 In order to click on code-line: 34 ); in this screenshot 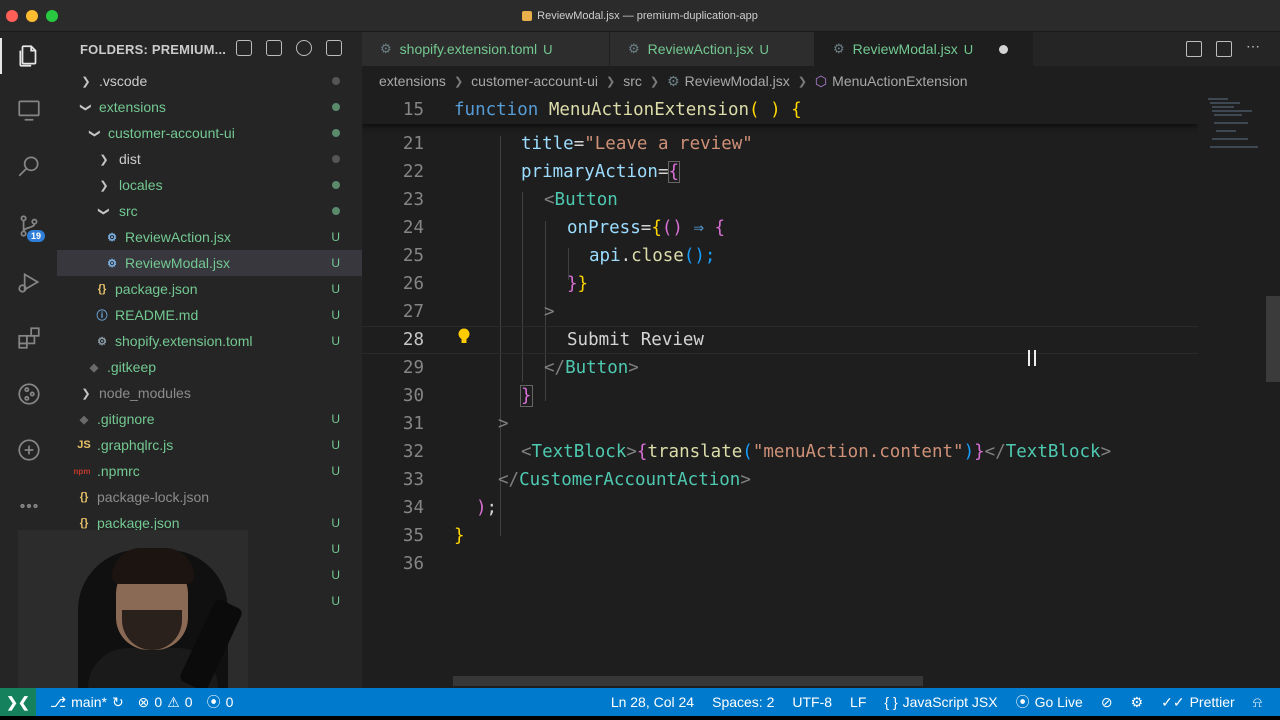, I will do `click(450, 508)`.